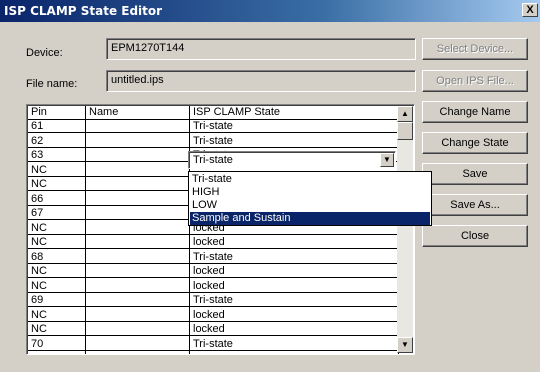 The image size is (540, 372). I want to click on file-name-label: File name:, so click(52, 84).